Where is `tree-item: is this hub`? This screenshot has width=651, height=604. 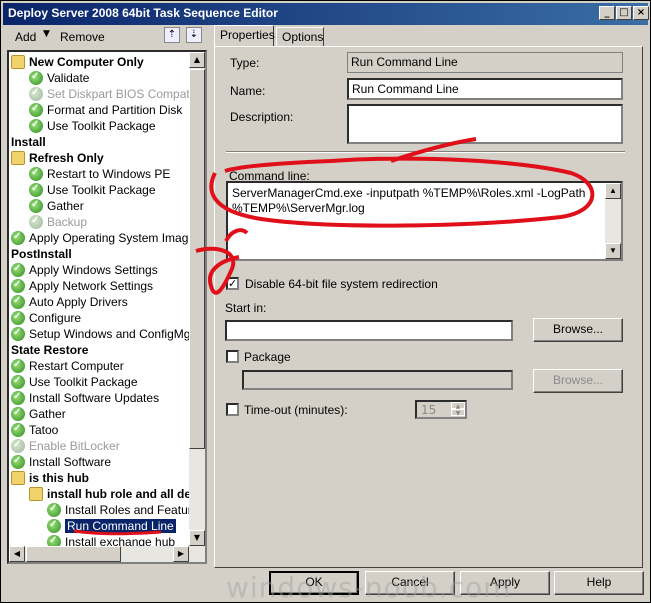
tree-item: is this hub is located at coordinates (50, 478).